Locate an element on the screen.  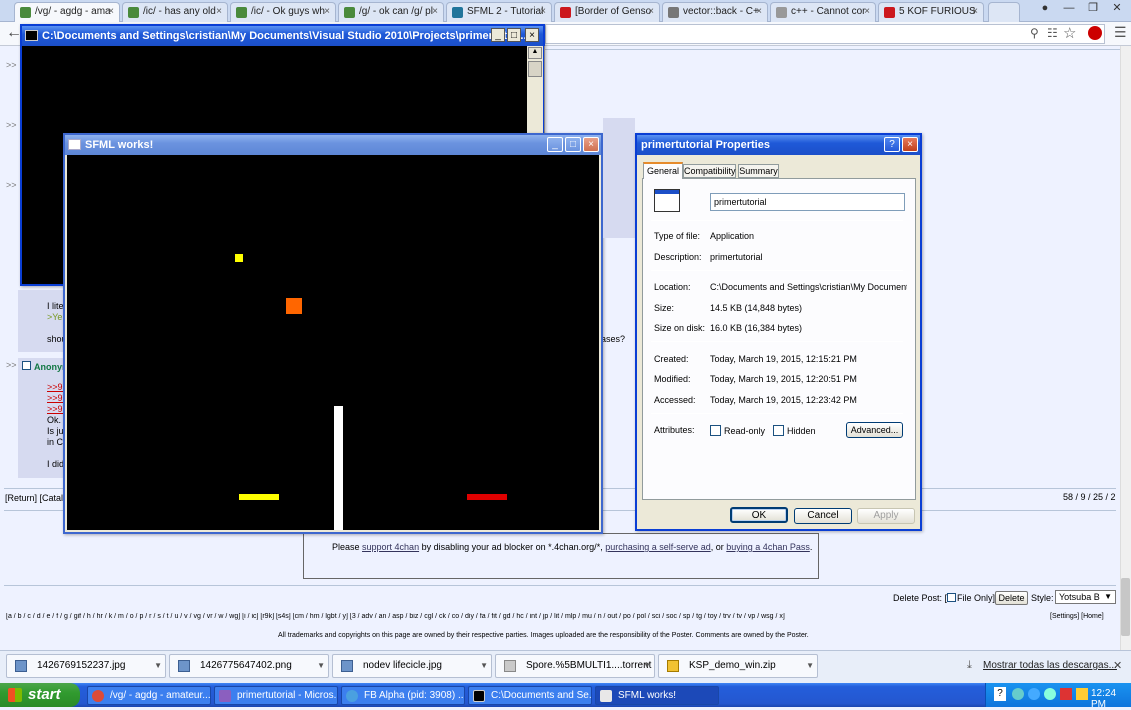
tab-kof-furious: 5 KOF FURIOUS × is located at coordinates (931, 12).